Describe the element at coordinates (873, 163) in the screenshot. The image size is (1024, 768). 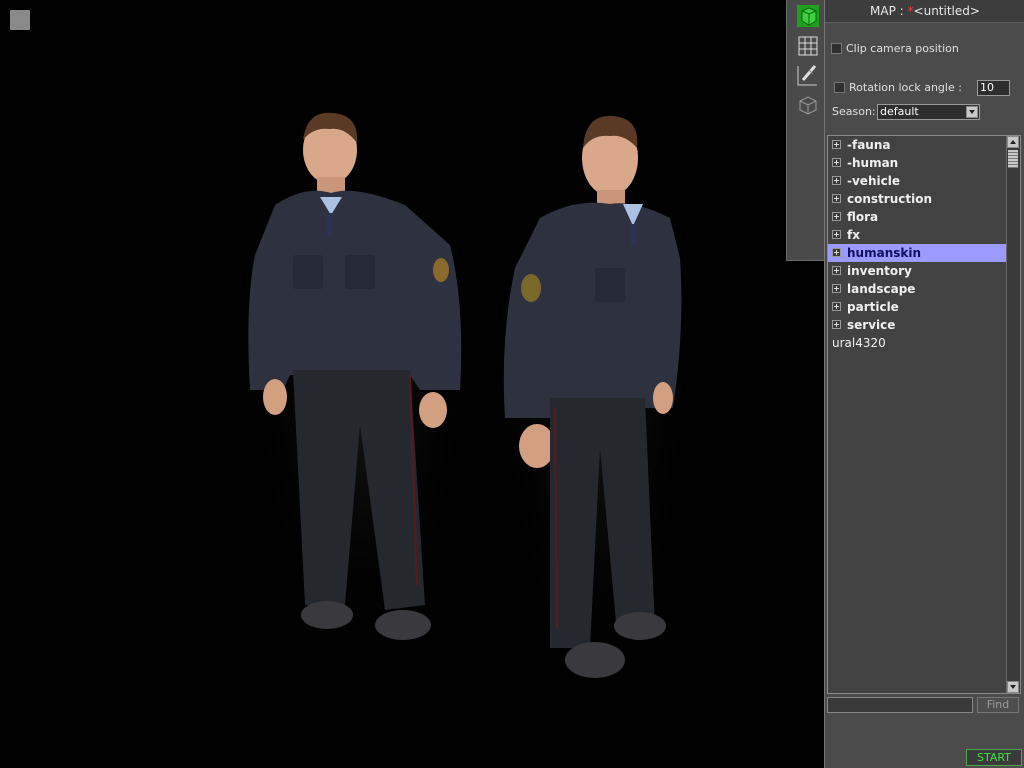
I see `tree-item-label: -human` at that location.